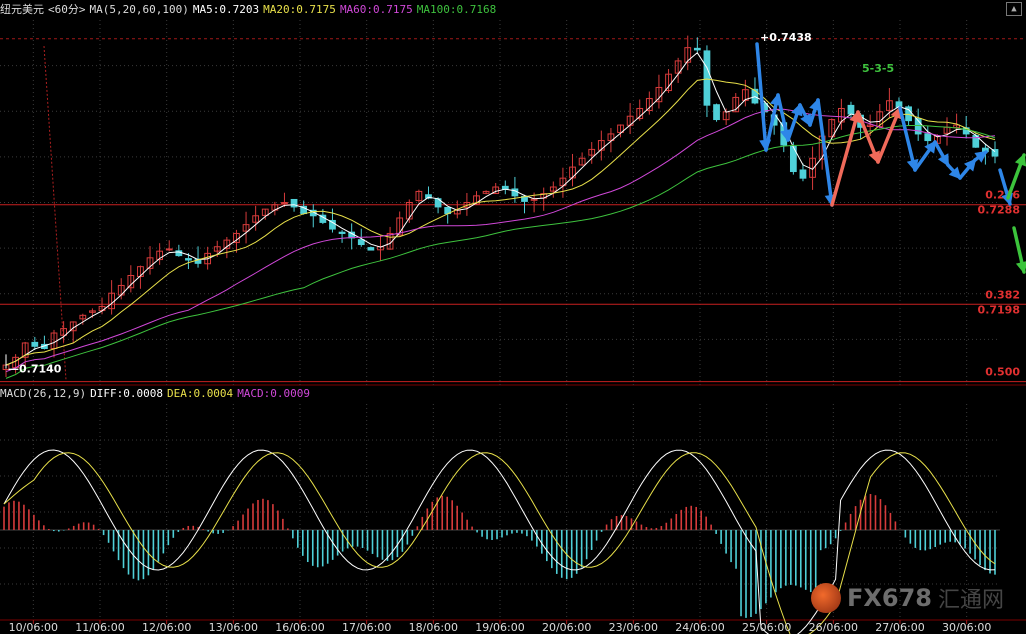  Describe the element at coordinates (126, 393) in the screenshot. I see `macd-diff-value: DIFF:0.0008` at that location.